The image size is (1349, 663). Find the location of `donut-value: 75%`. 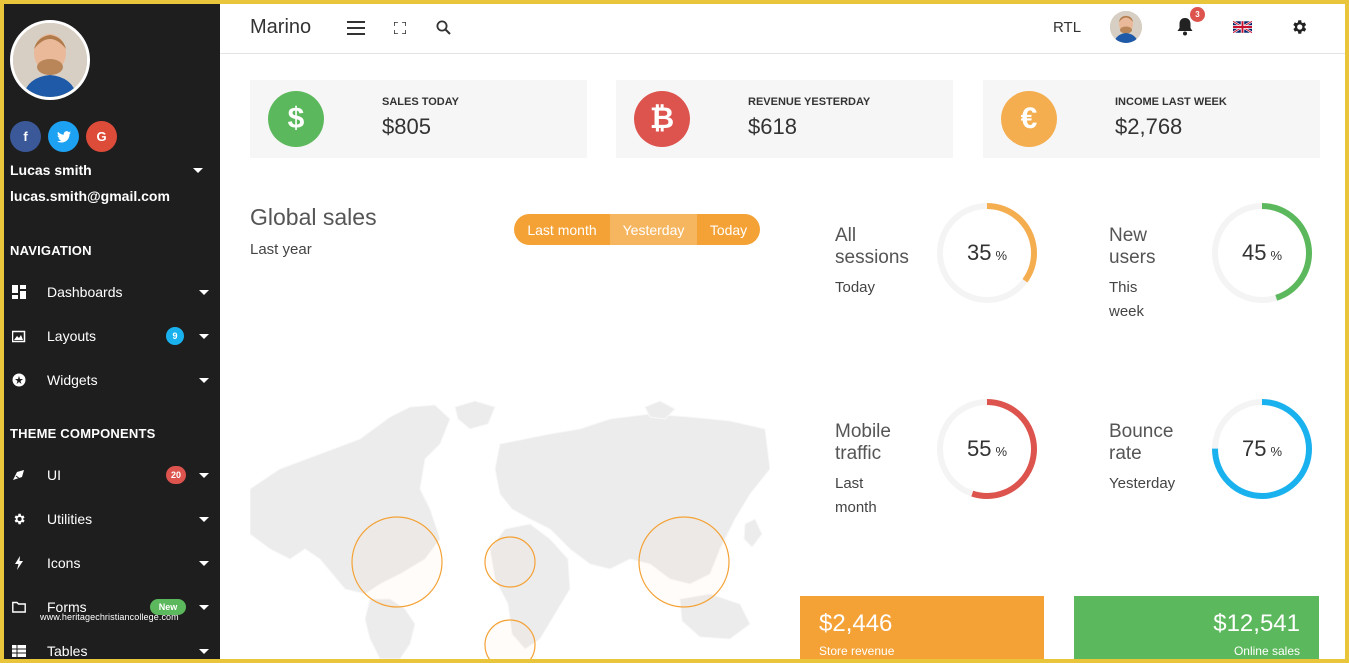

donut-value: 75% is located at coordinates (1262, 448).